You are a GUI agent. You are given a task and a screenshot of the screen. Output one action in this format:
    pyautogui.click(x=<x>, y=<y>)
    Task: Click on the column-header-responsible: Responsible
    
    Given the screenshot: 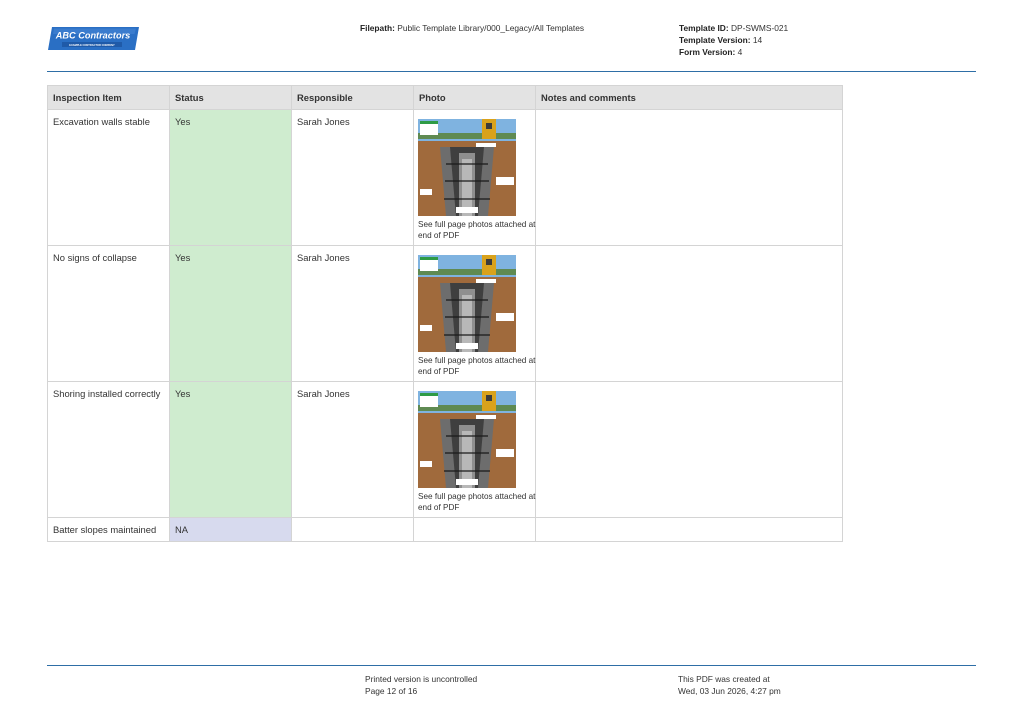 What is the action you would take?
    pyautogui.click(x=352, y=97)
    